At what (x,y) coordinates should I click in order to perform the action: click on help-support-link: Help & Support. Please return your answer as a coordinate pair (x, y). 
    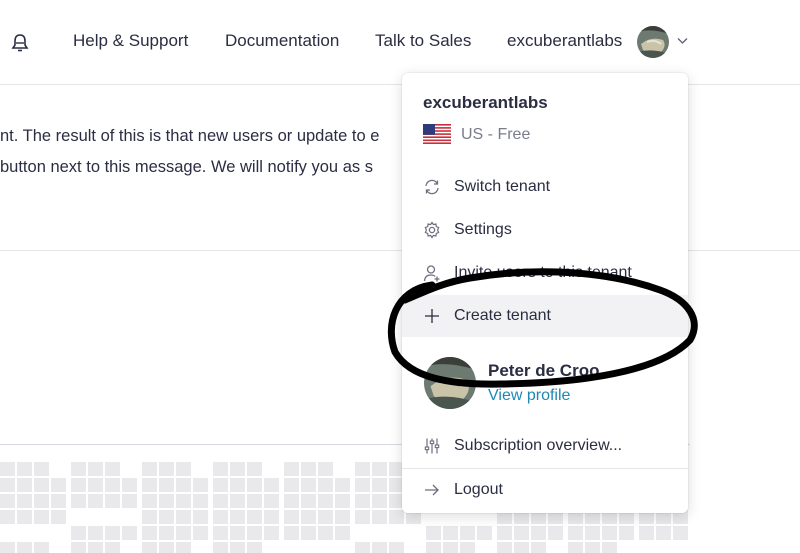
    Looking at the image, I should click on (130, 41).